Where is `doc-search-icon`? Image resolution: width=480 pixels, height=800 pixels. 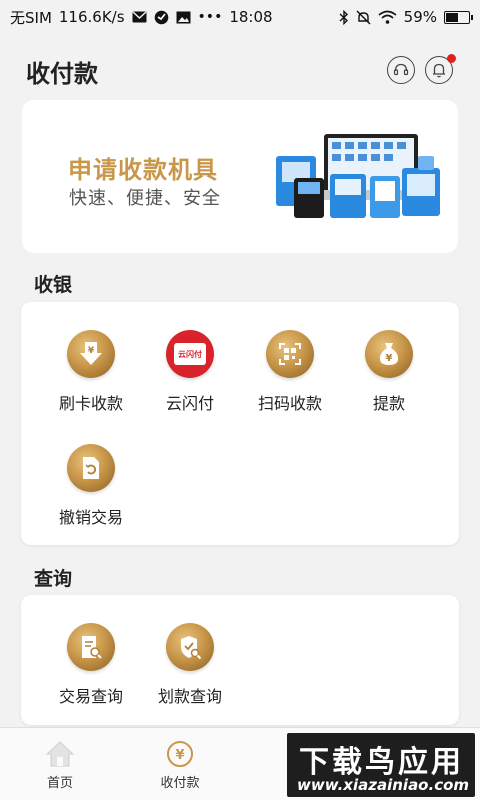 doc-search-icon is located at coordinates (91, 647).